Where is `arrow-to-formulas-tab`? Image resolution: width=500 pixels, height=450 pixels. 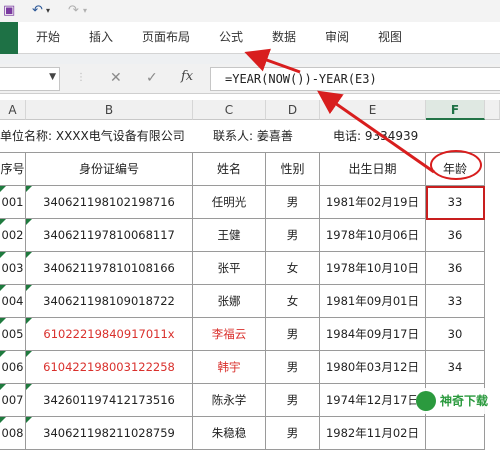
arrow-to-formulas-tab is located at coordinates (272, 61).